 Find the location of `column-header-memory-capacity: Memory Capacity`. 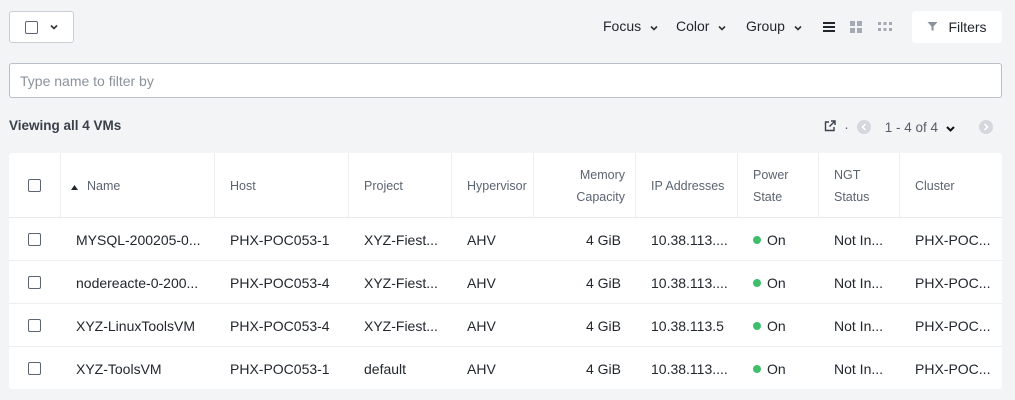

column-header-memory-capacity: Memory Capacity is located at coordinates (585, 185).